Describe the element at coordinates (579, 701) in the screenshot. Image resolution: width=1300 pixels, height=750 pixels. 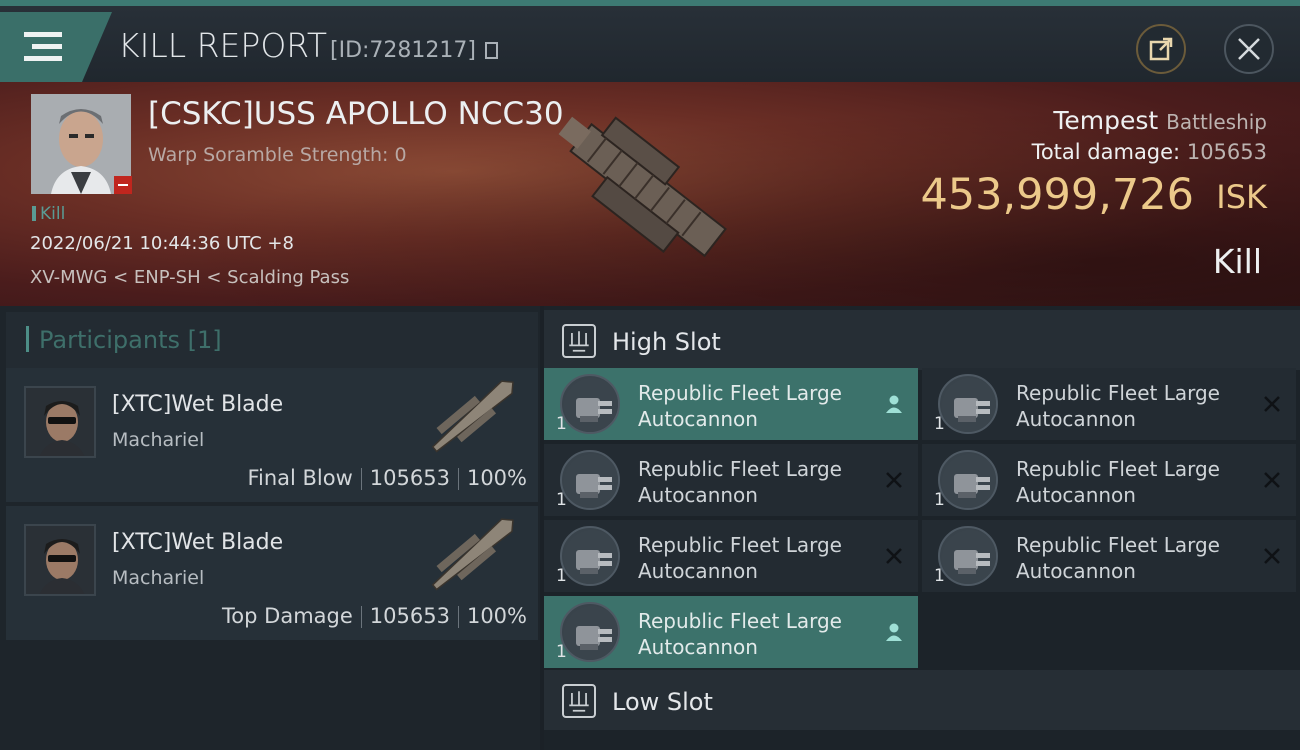
I see `low-slot-icon` at that location.